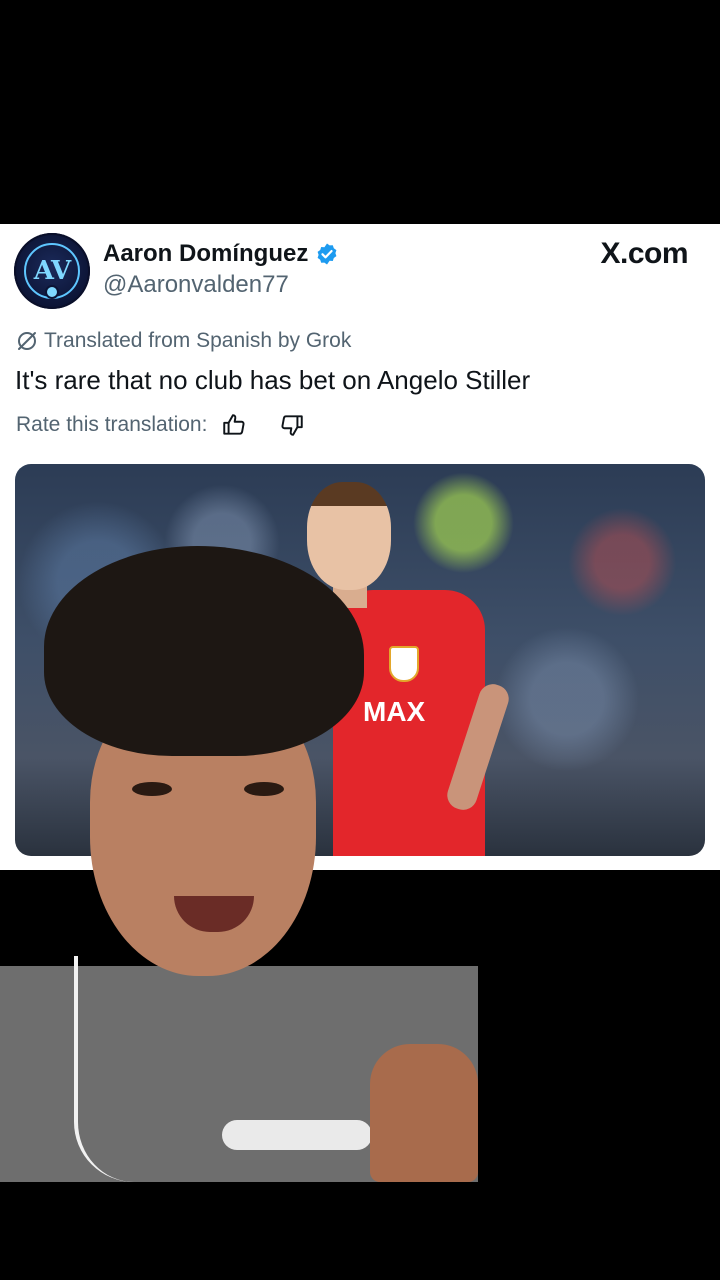 The height and width of the screenshot is (1280, 720). What do you see at coordinates (292, 425) in the screenshot?
I see `thumbs-down-icon` at bounding box center [292, 425].